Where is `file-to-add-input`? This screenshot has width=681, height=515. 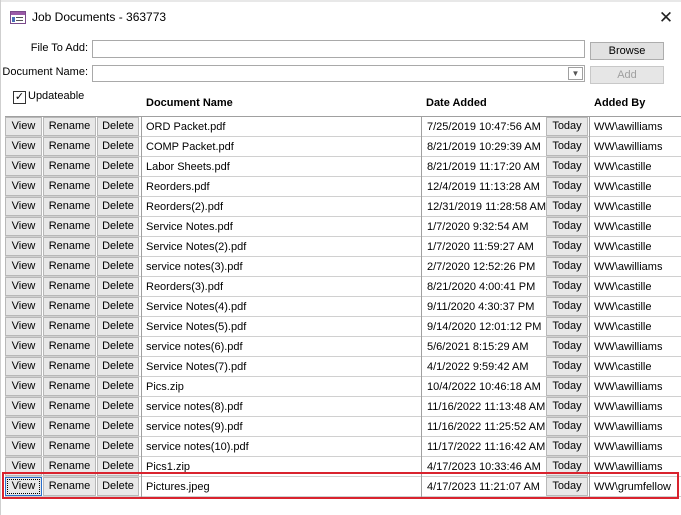
file-to-add-input is located at coordinates (338, 49).